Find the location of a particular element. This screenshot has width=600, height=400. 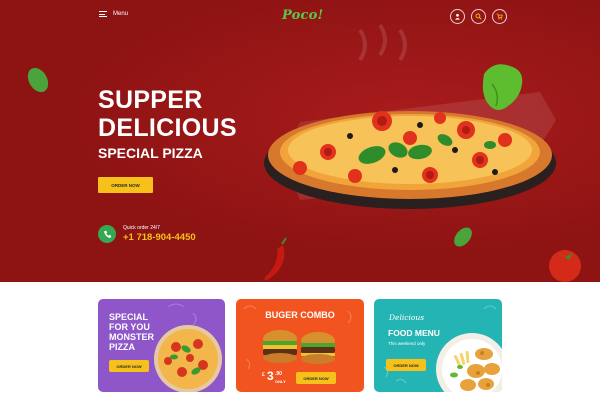

quick-order-phone: +1 718-904-4450 is located at coordinates (159, 237).